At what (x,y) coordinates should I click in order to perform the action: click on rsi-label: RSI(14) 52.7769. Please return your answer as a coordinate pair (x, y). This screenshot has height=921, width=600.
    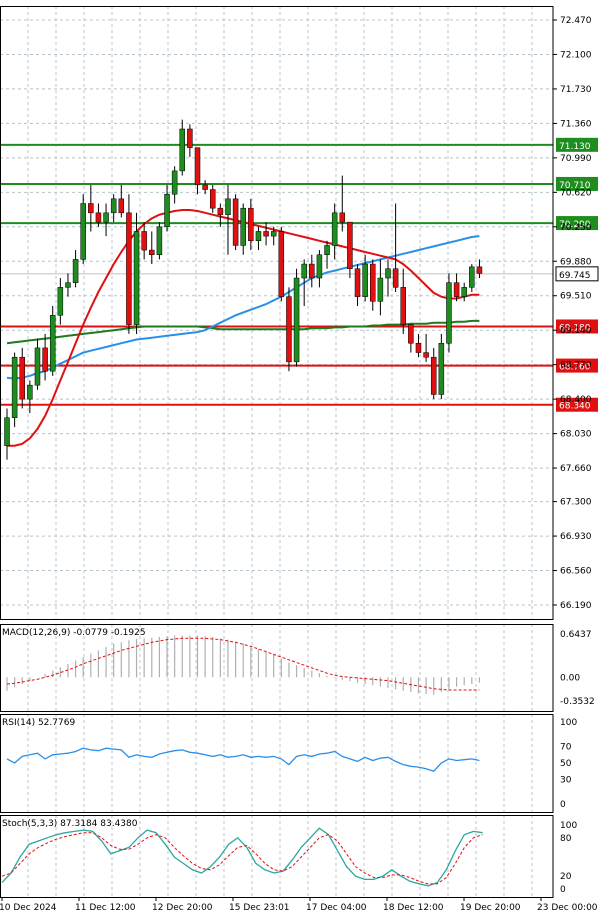
    Looking at the image, I should click on (38, 723).